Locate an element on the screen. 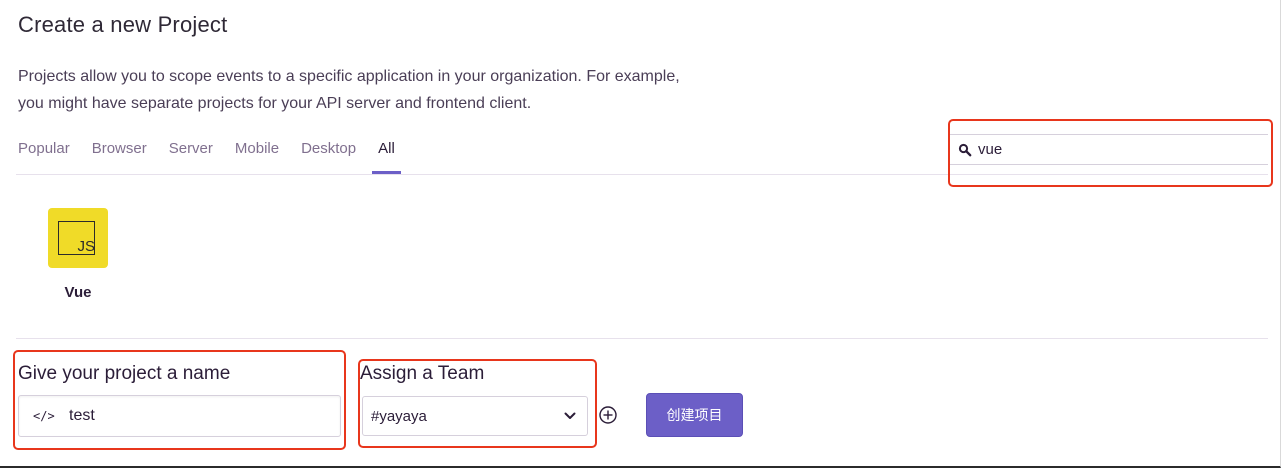  tab-popular: Popular is located at coordinates (44, 151).